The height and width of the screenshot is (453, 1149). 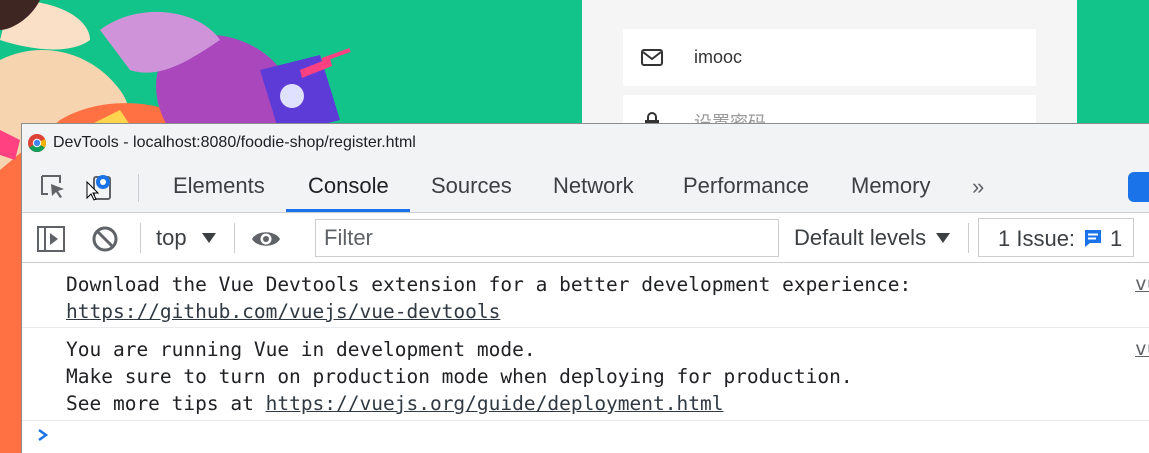 What do you see at coordinates (105, 239) in the screenshot?
I see `clear-console-icon` at bounding box center [105, 239].